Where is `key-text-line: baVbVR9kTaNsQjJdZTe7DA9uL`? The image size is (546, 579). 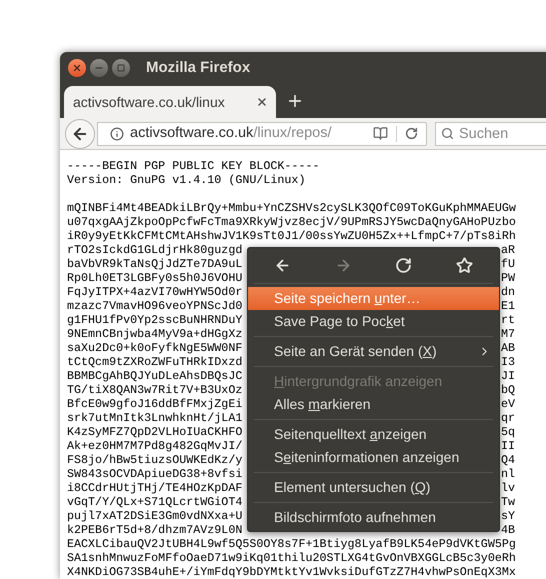 key-text-line: baVbVR9kTaNsQjJdZTe7DA9uL is located at coordinates (154, 264).